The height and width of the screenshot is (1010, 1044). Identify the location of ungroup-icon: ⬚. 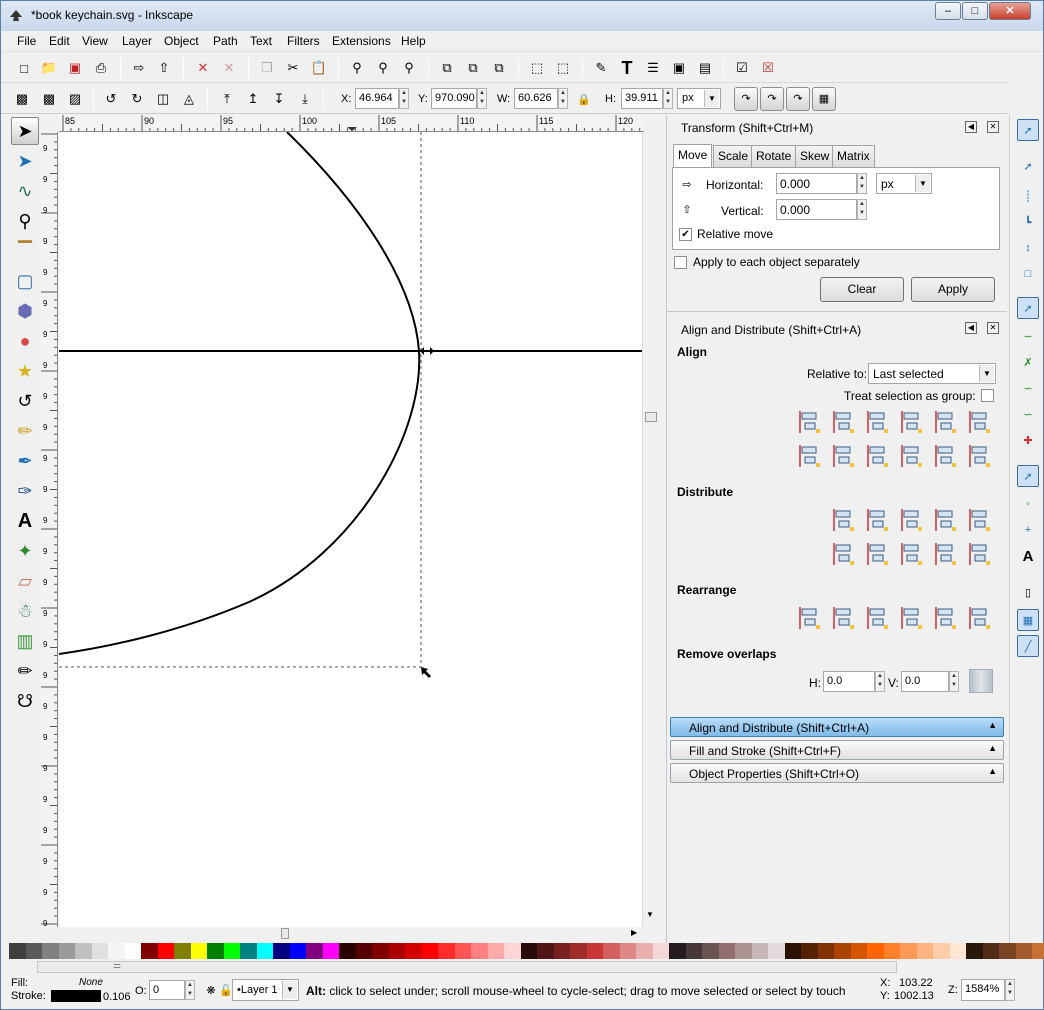
(563, 68).